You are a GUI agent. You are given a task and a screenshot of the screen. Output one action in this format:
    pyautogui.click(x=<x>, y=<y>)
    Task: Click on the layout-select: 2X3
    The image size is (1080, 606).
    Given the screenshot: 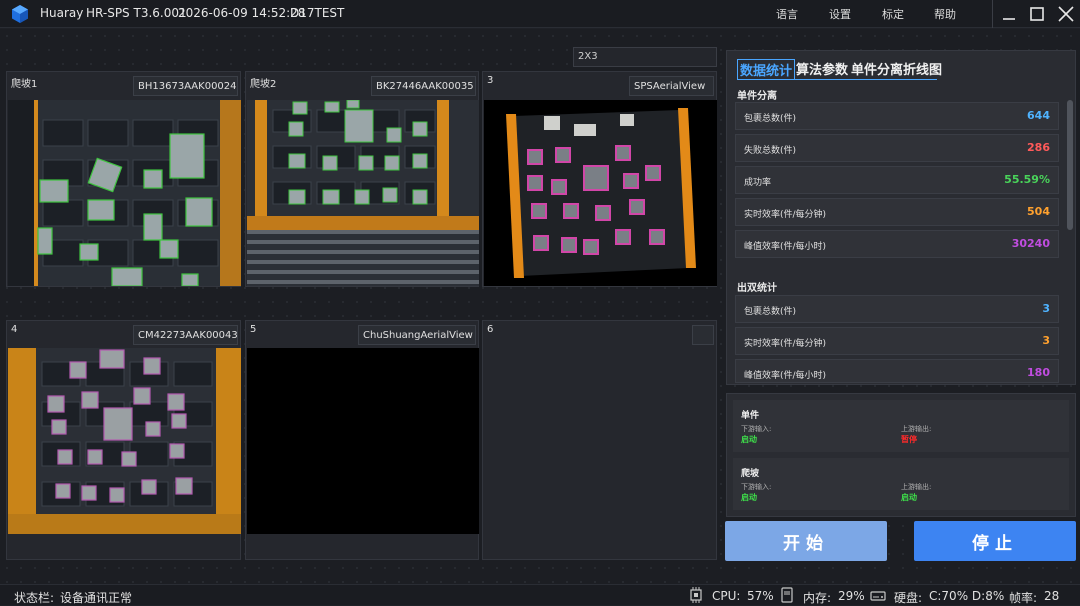 What is the action you would take?
    pyautogui.click(x=645, y=57)
    